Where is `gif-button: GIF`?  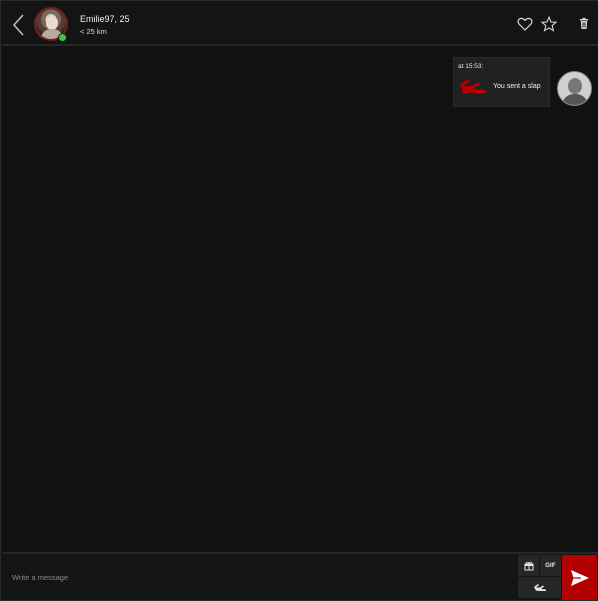 gif-button: GIF is located at coordinates (550, 565).